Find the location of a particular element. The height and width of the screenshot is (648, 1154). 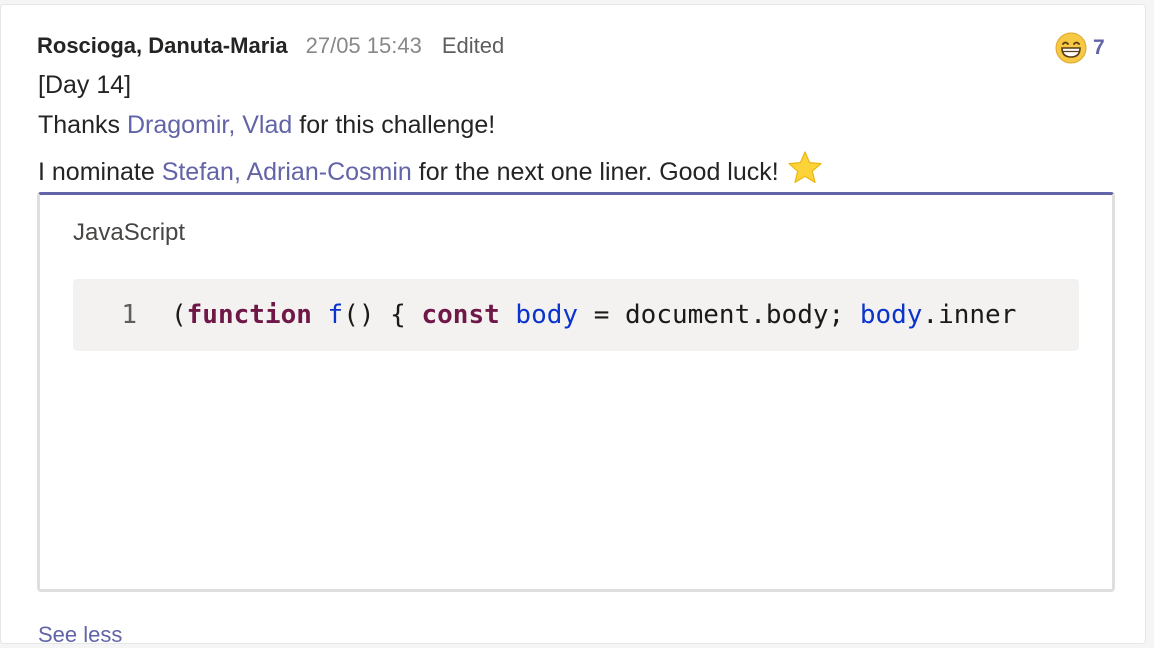

star-icon is located at coordinates (805, 167).